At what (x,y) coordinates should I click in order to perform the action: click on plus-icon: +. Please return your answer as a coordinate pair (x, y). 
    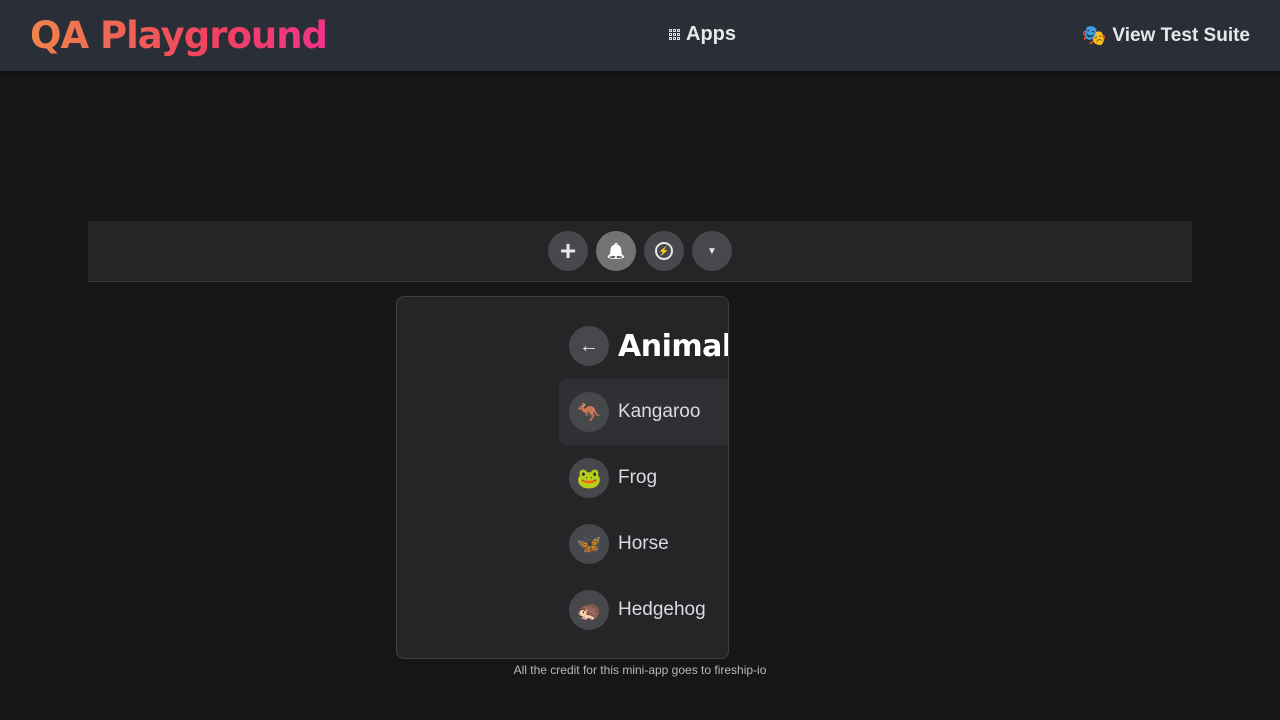
    Looking at the image, I should click on (568, 250).